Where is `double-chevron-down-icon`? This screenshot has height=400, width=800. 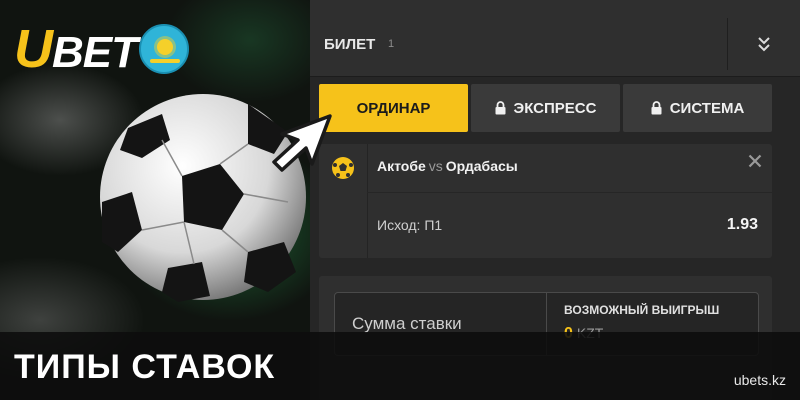 double-chevron-down-icon is located at coordinates (764, 44).